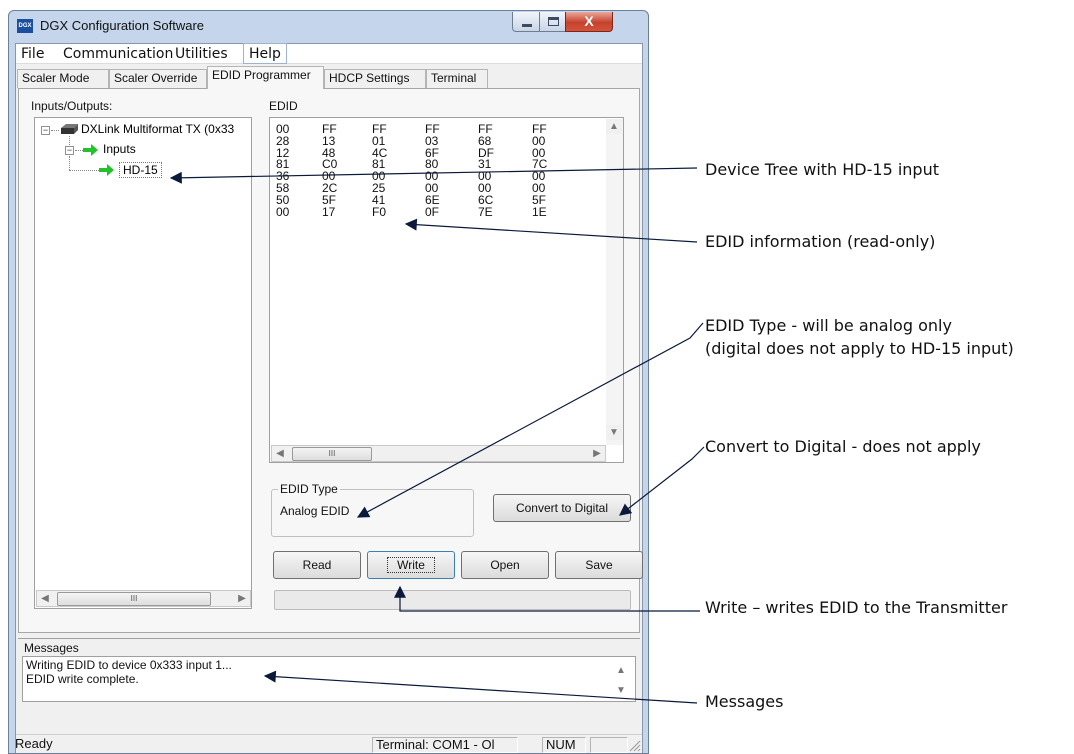 This screenshot has width=1074, height=754. Describe the element at coordinates (856, 607) in the screenshot. I see `callout-write: Write – writes EDID to the Transmitter` at that location.